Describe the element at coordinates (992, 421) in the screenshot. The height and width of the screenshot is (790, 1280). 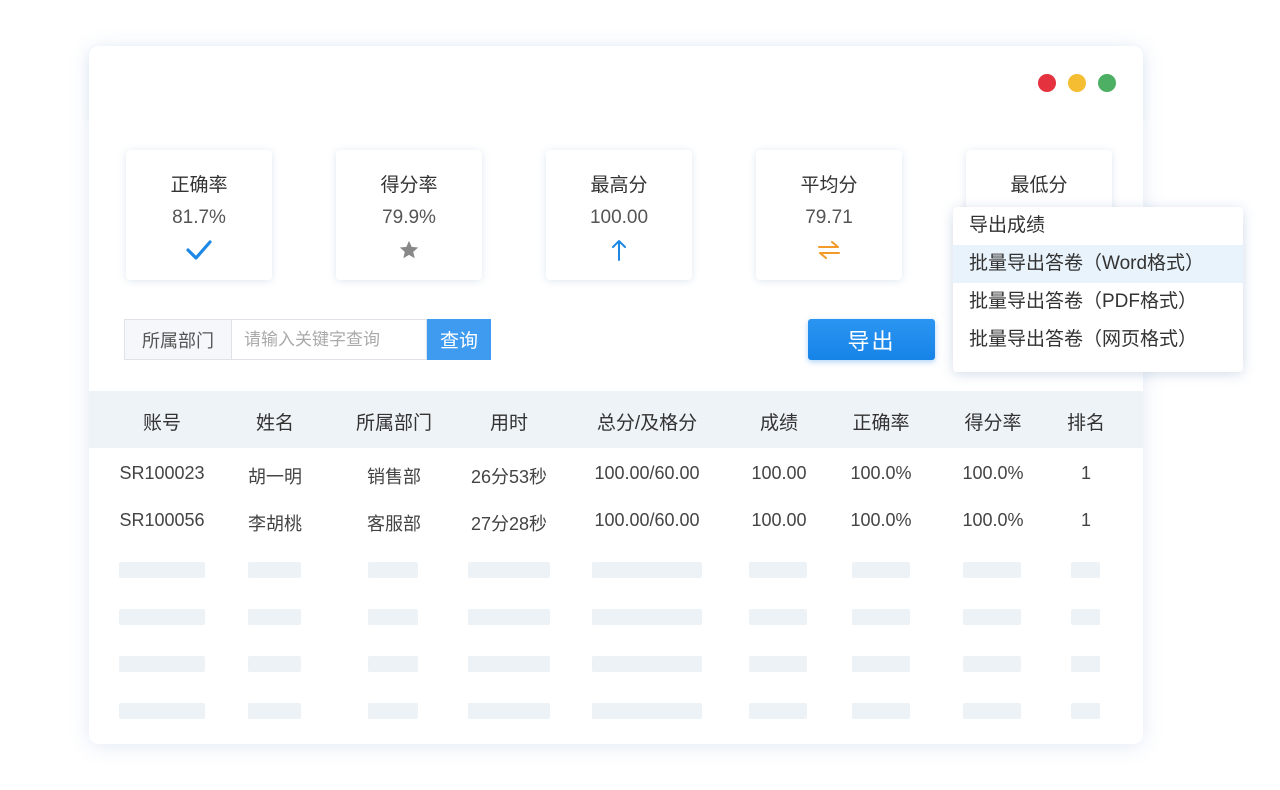
I see `column-header: 得分率` at that location.